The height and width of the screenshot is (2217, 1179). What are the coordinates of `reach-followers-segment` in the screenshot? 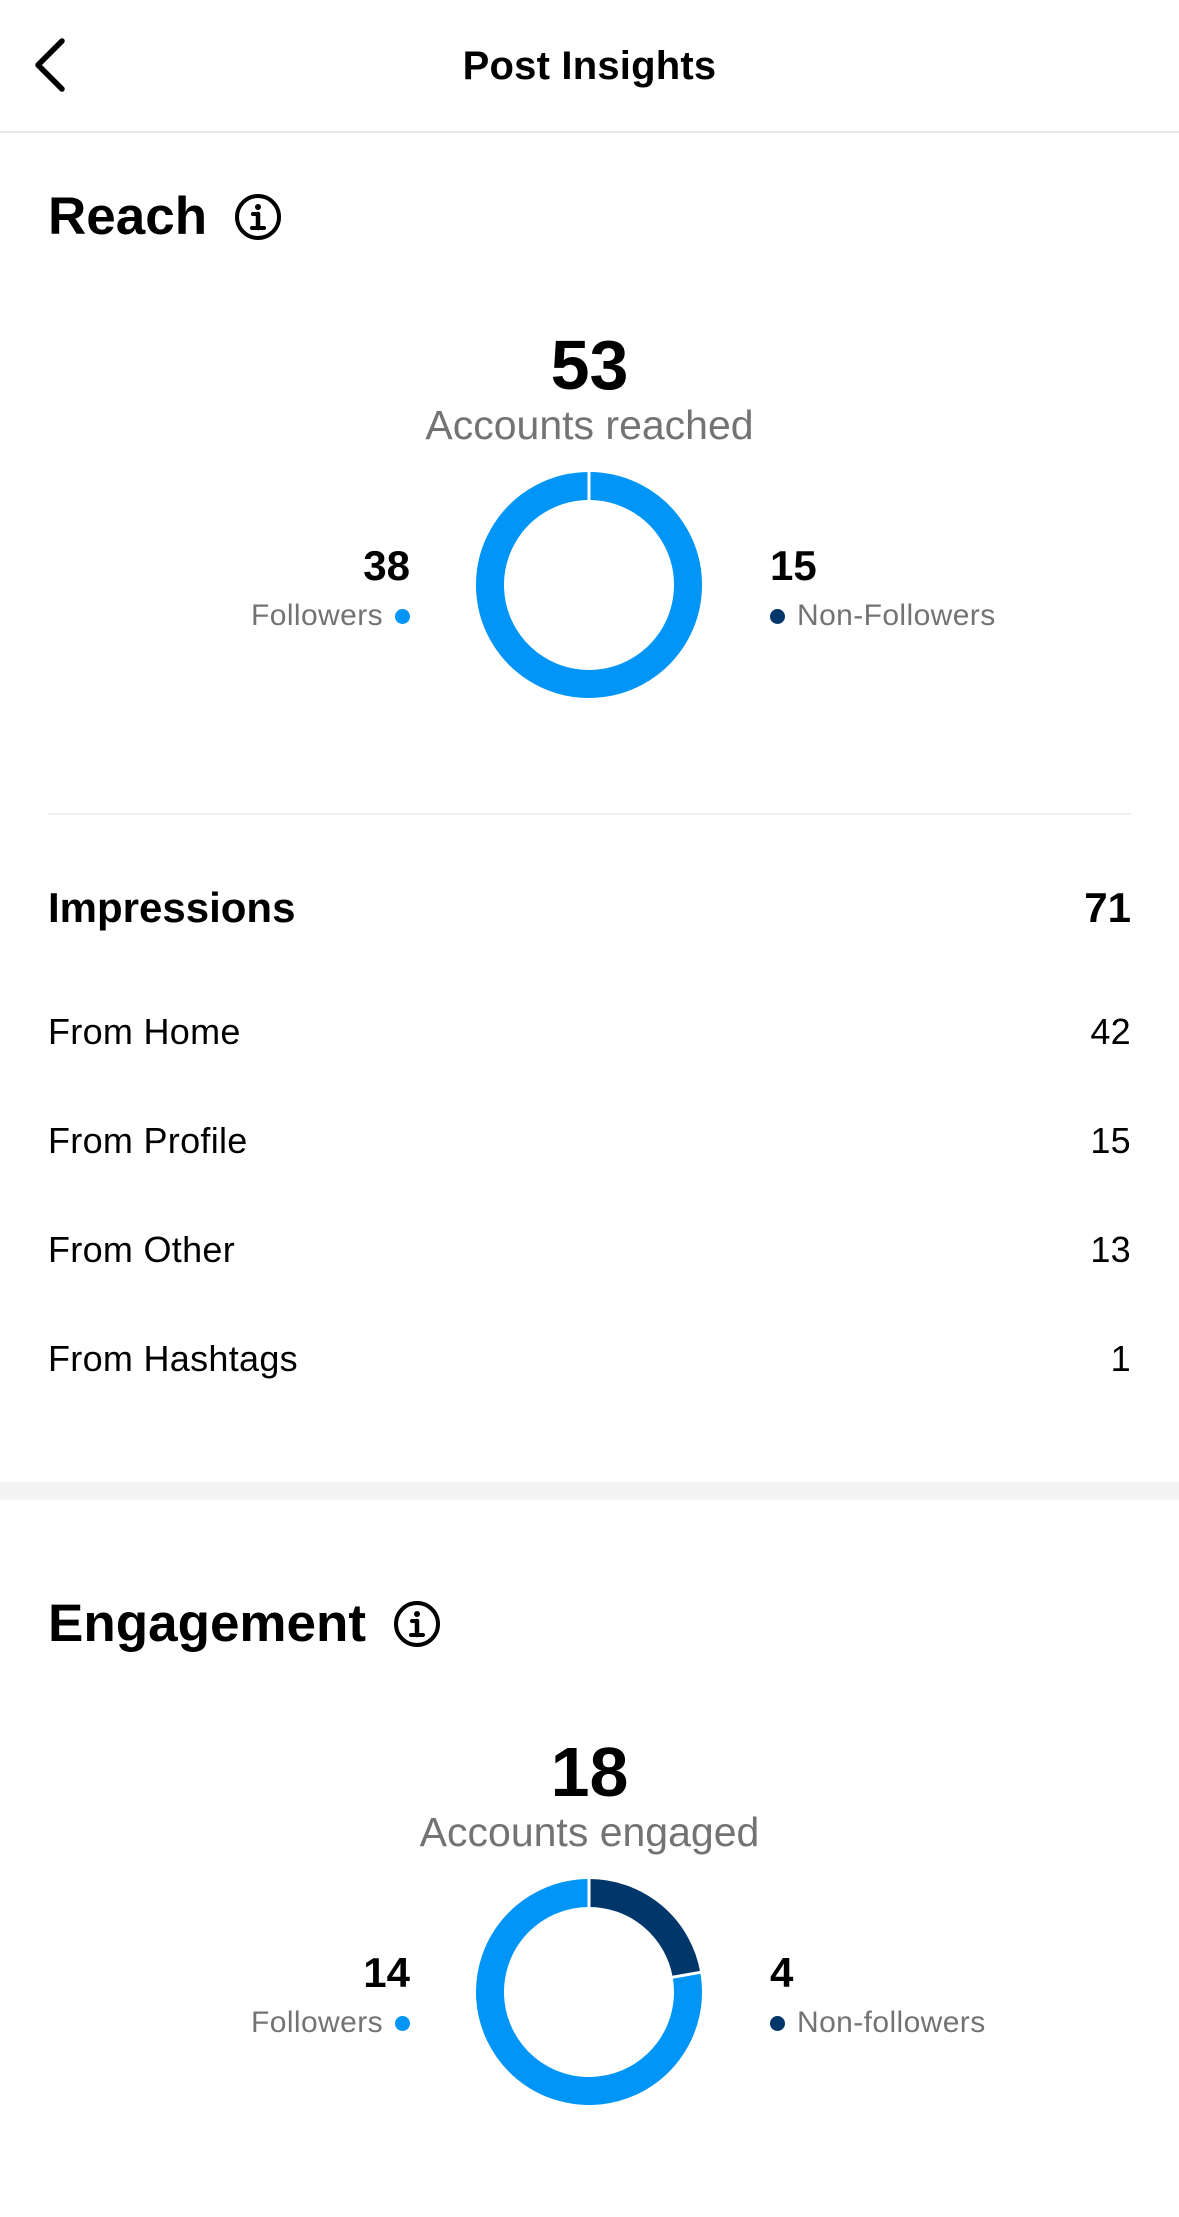 It's located at (589, 585).